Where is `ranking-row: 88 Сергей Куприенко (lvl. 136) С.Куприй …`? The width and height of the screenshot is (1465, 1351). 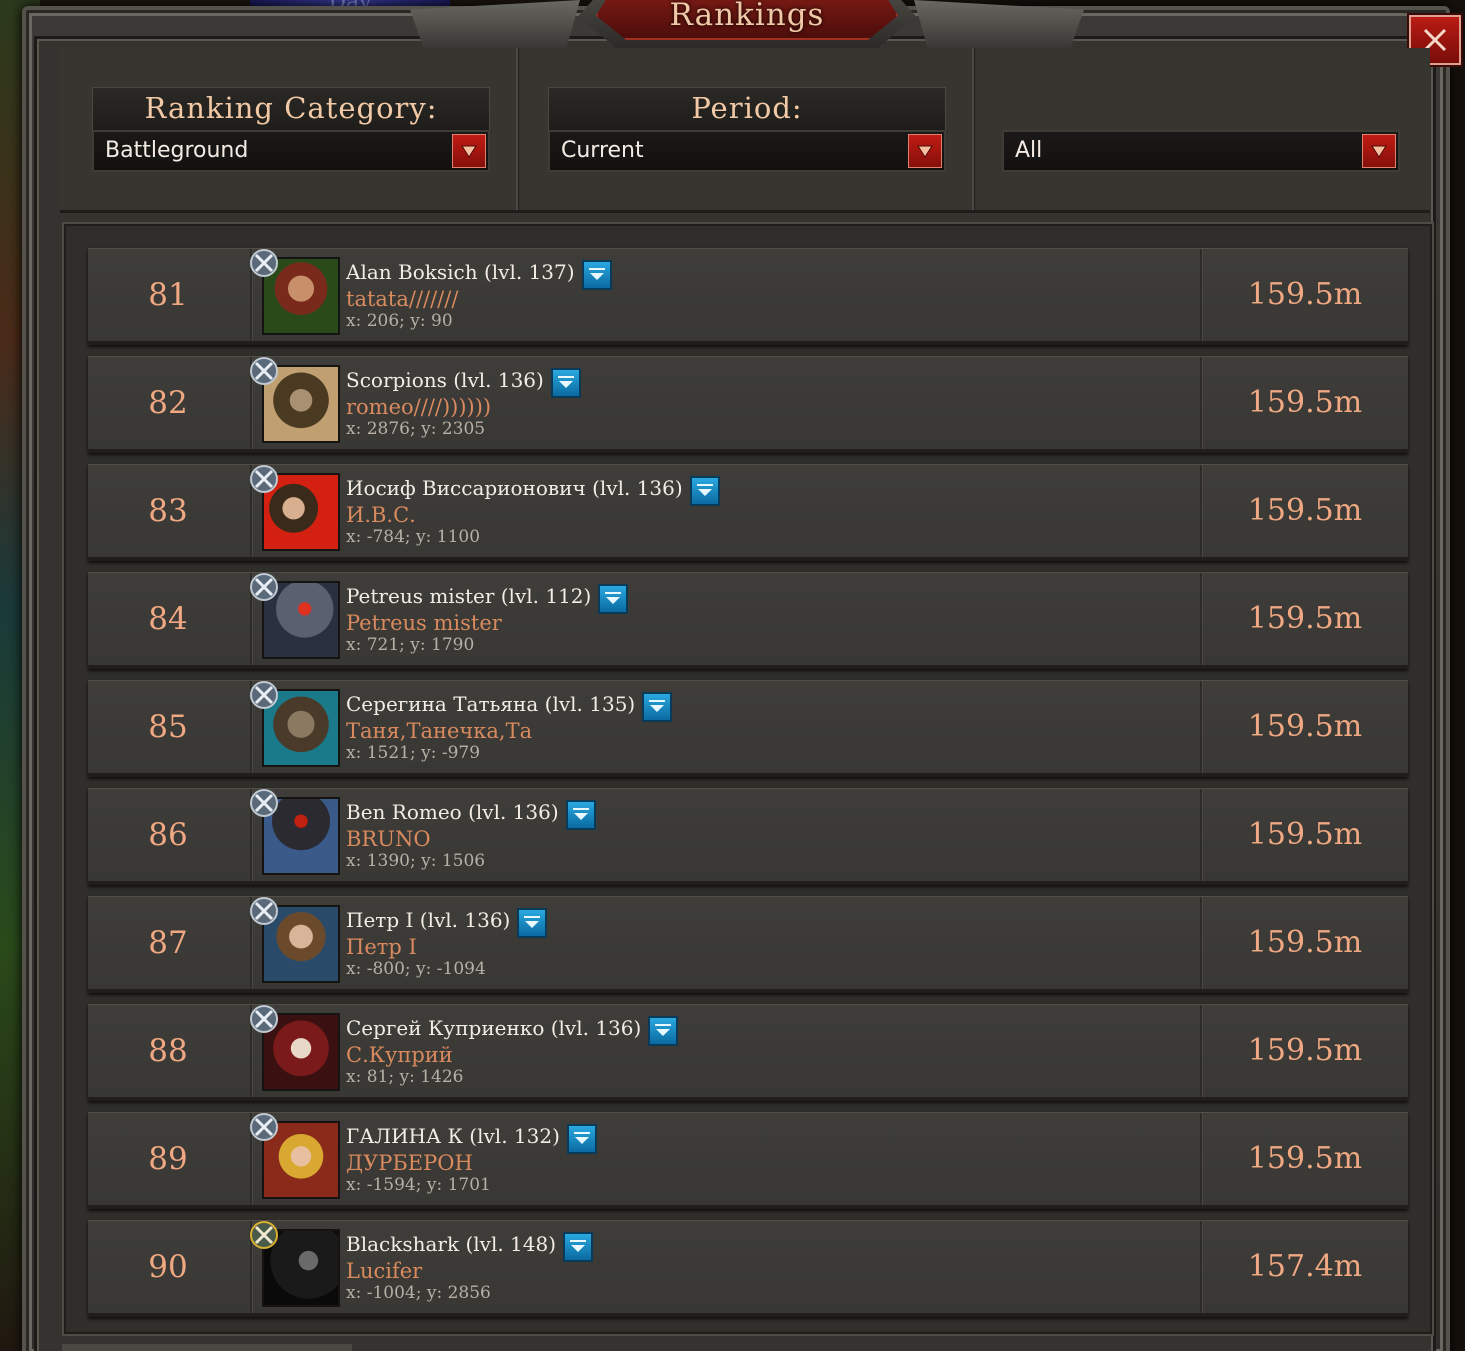 ranking-row: 88 Сергей Куприенко (lvl. 136) С.Куприй … is located at coordinates (748, 1052).